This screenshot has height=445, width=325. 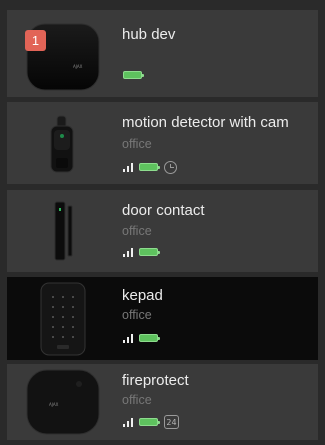 I want to click on 24-hour-badge: 24, so click(x=171, y=422).